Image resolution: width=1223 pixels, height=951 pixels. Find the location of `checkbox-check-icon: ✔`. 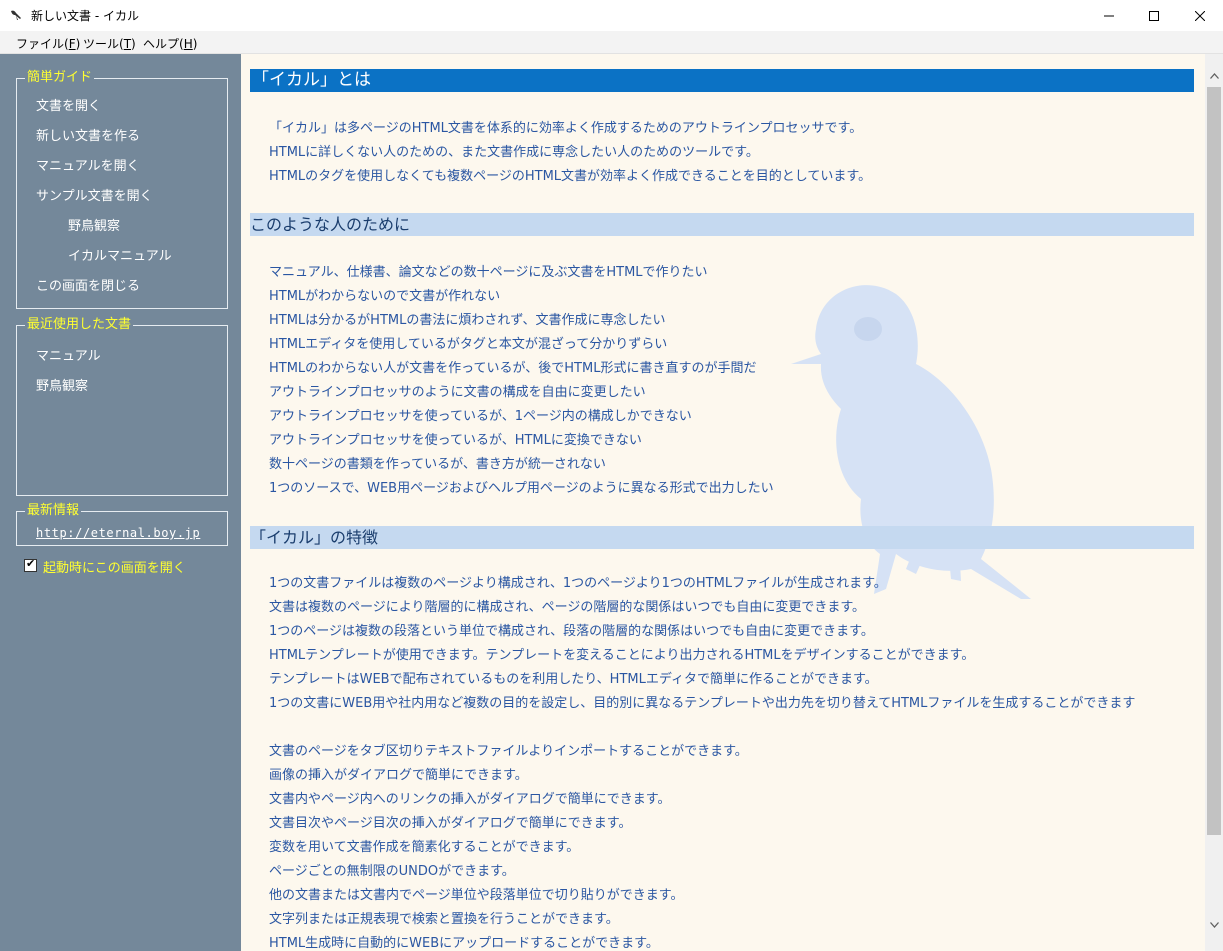

checkbox-check-icon: ✔ is located at coordinates (31, 563).